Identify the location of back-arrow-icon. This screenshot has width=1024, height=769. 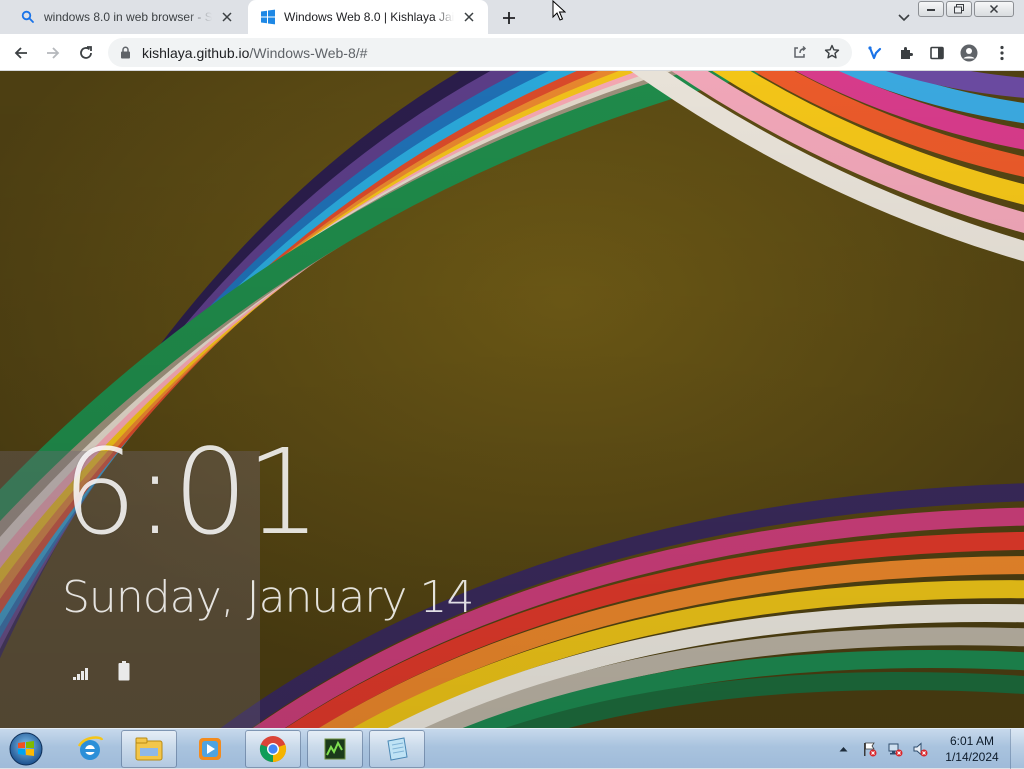
(20, 53).